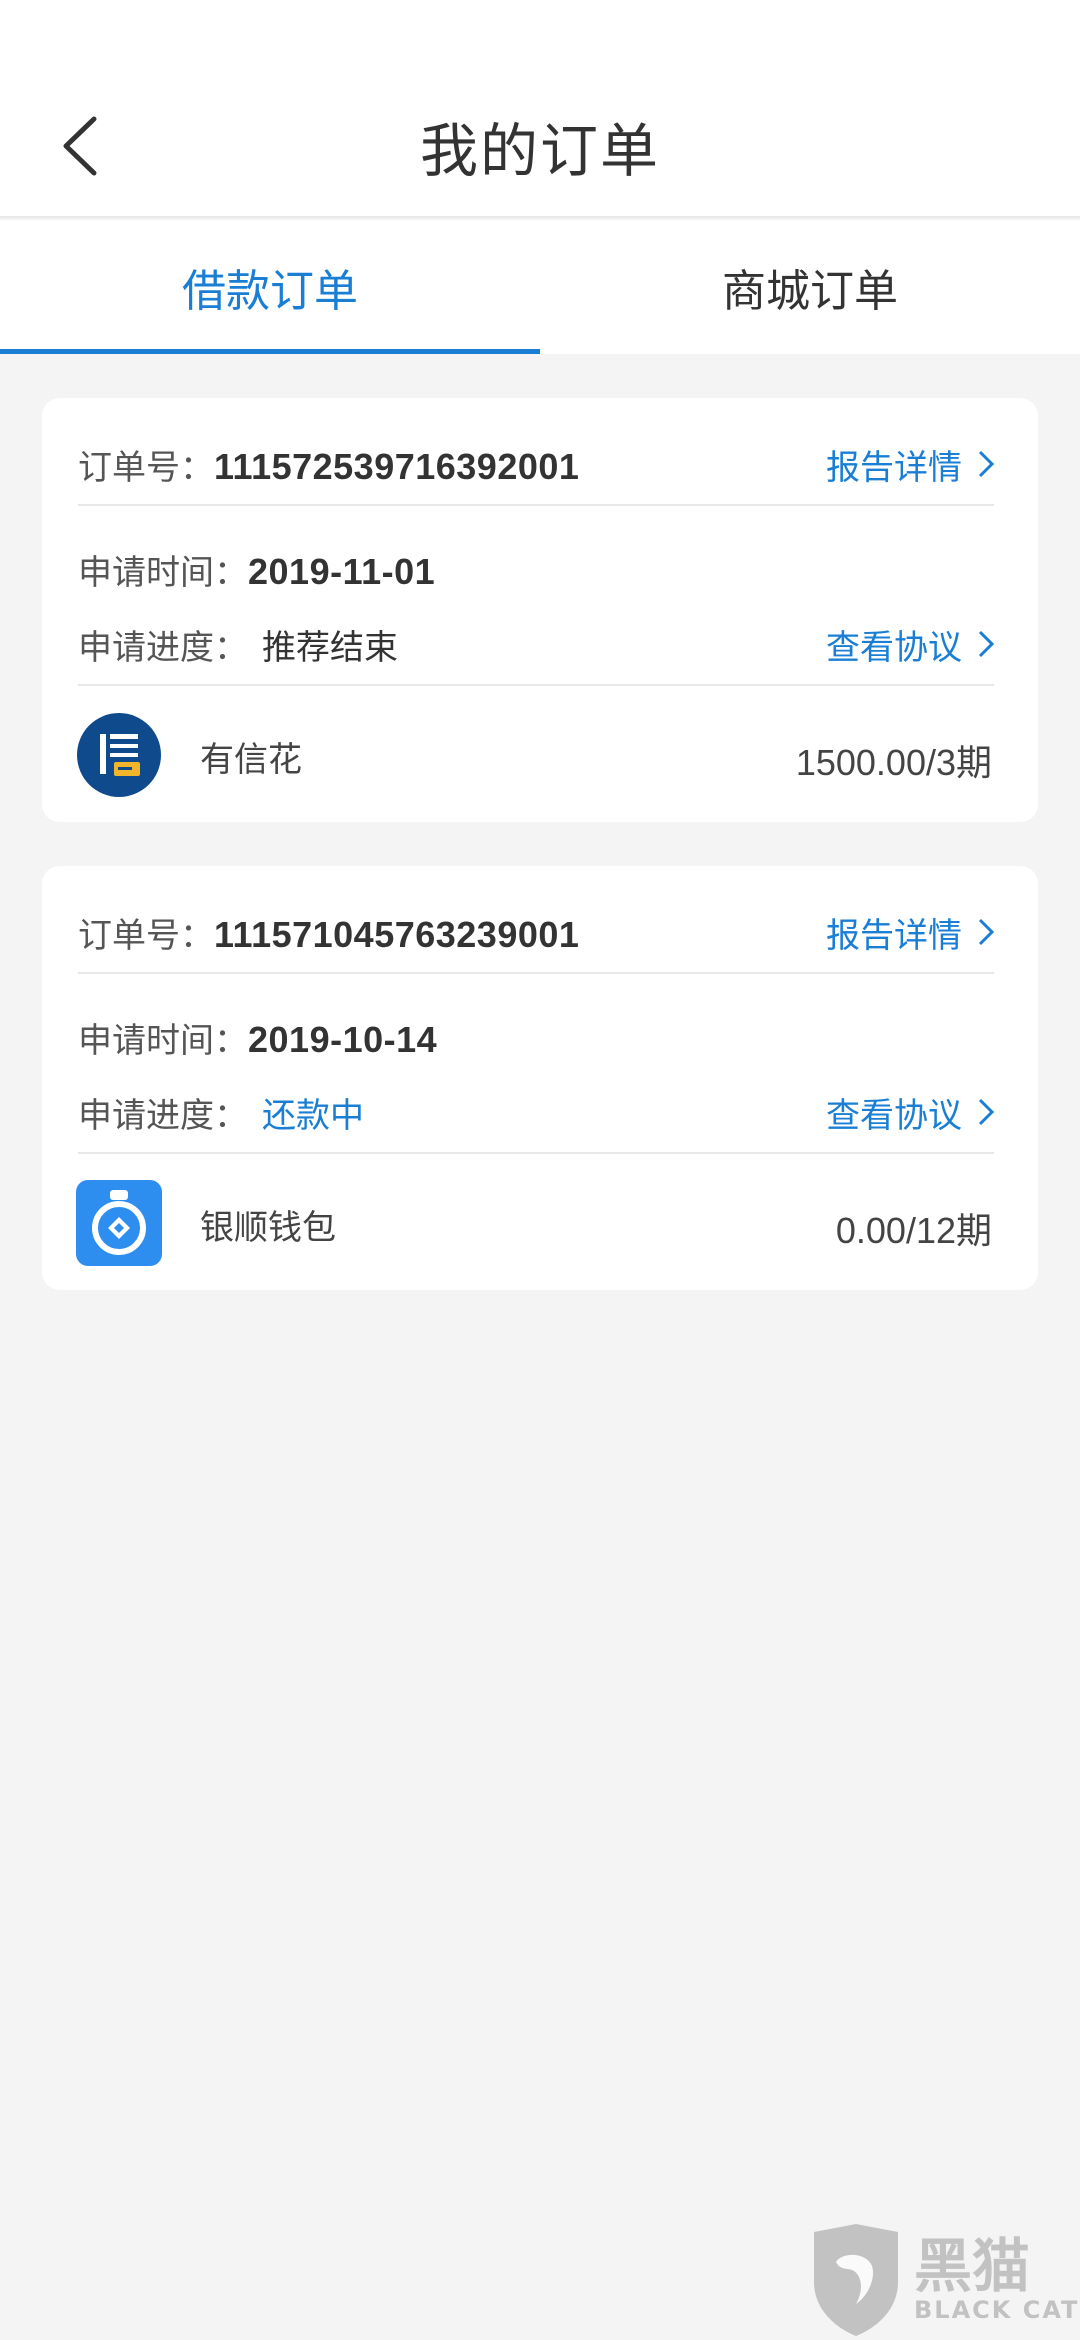  I want to click on order-number-row: 订单号：111572539716392001, so click(328, 464).